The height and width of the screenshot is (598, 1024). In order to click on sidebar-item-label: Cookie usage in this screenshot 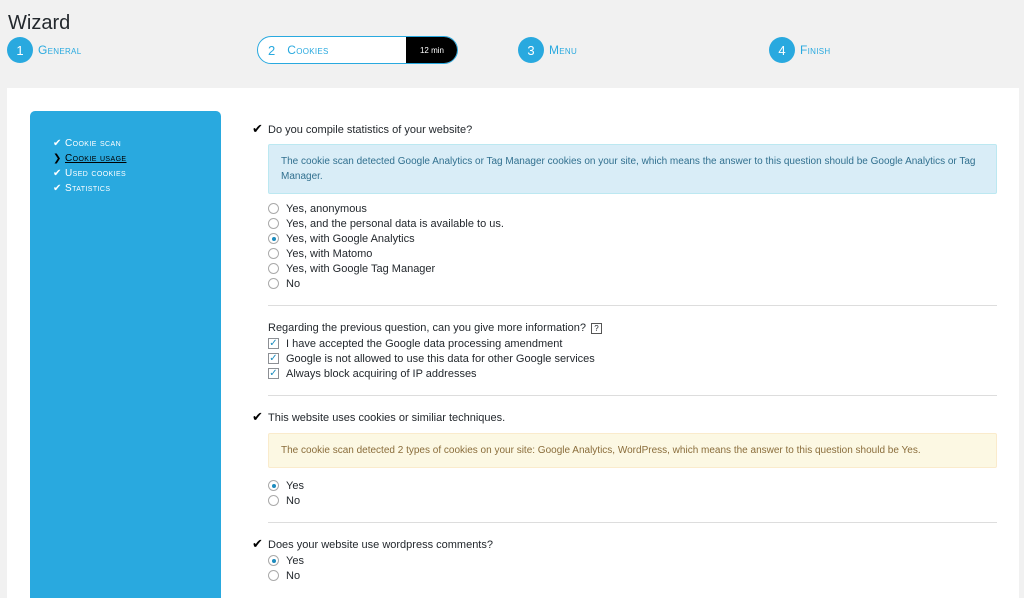, I will do `click(96, 158)`.